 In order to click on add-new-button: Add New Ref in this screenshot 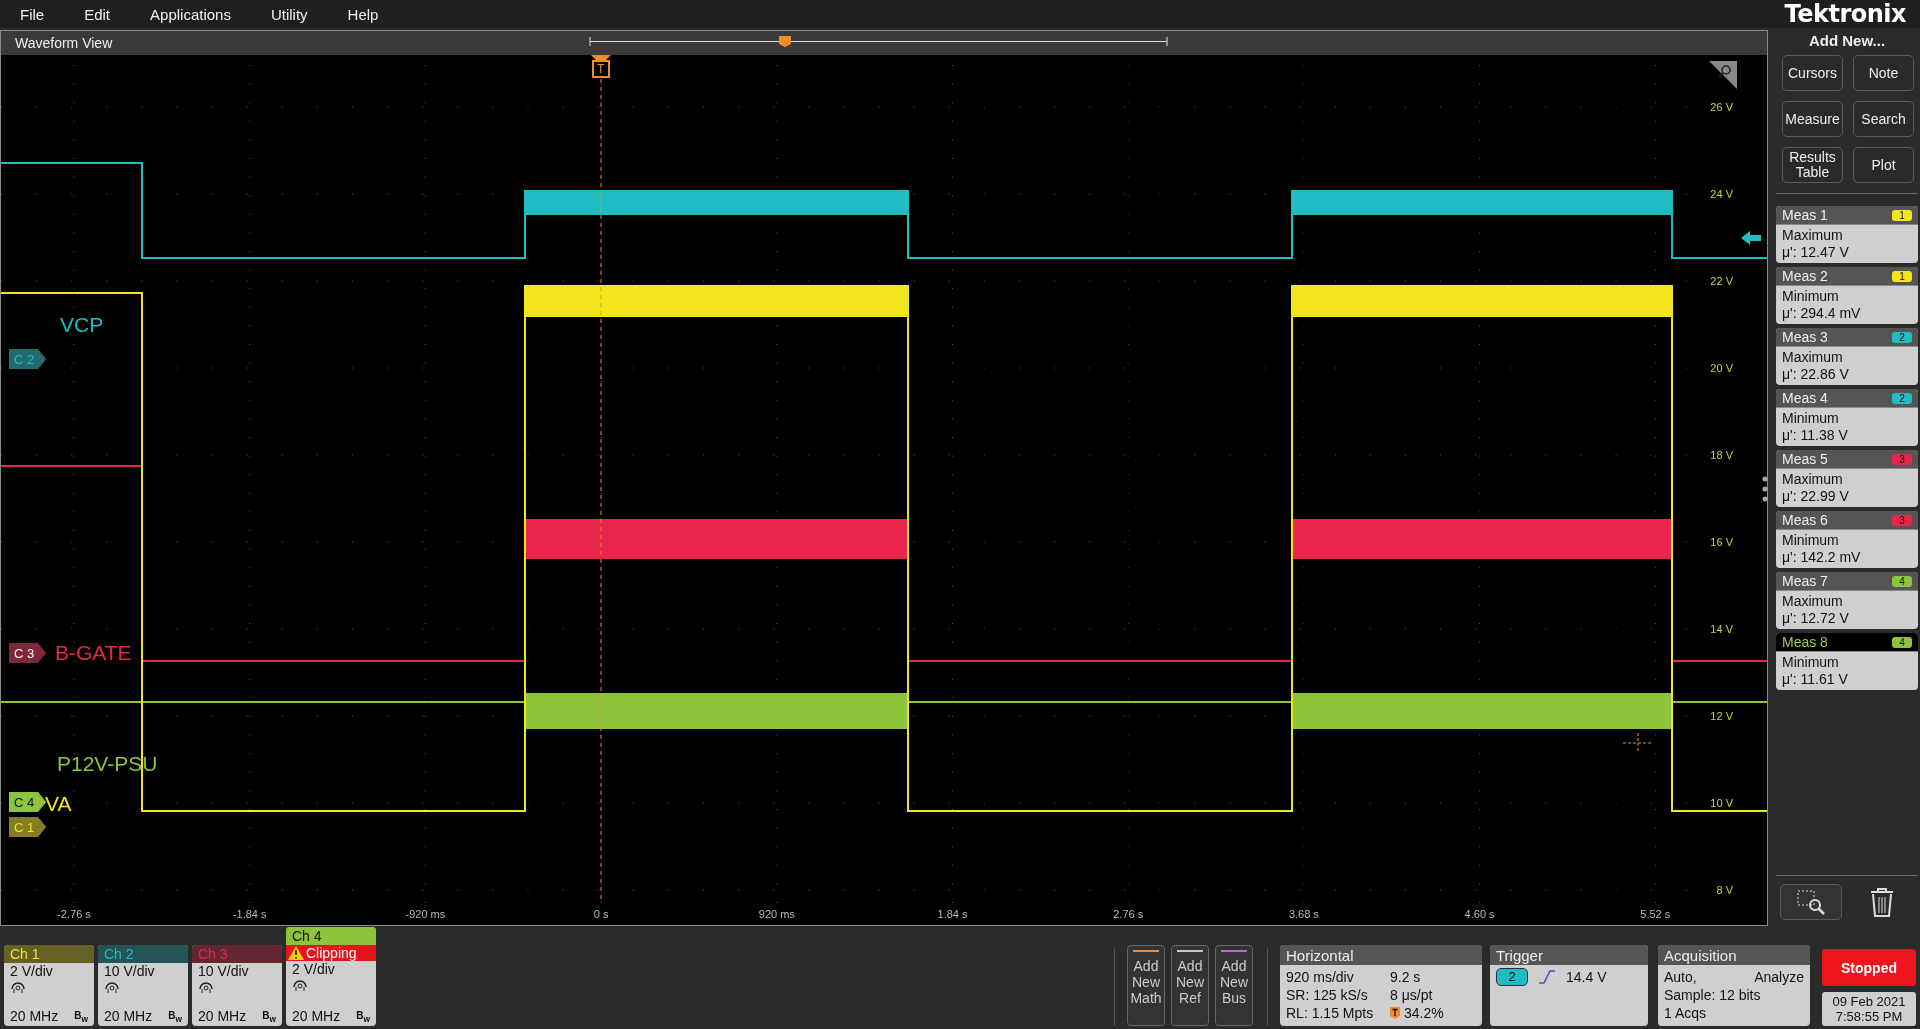, I will do `click(1190, 985)`.